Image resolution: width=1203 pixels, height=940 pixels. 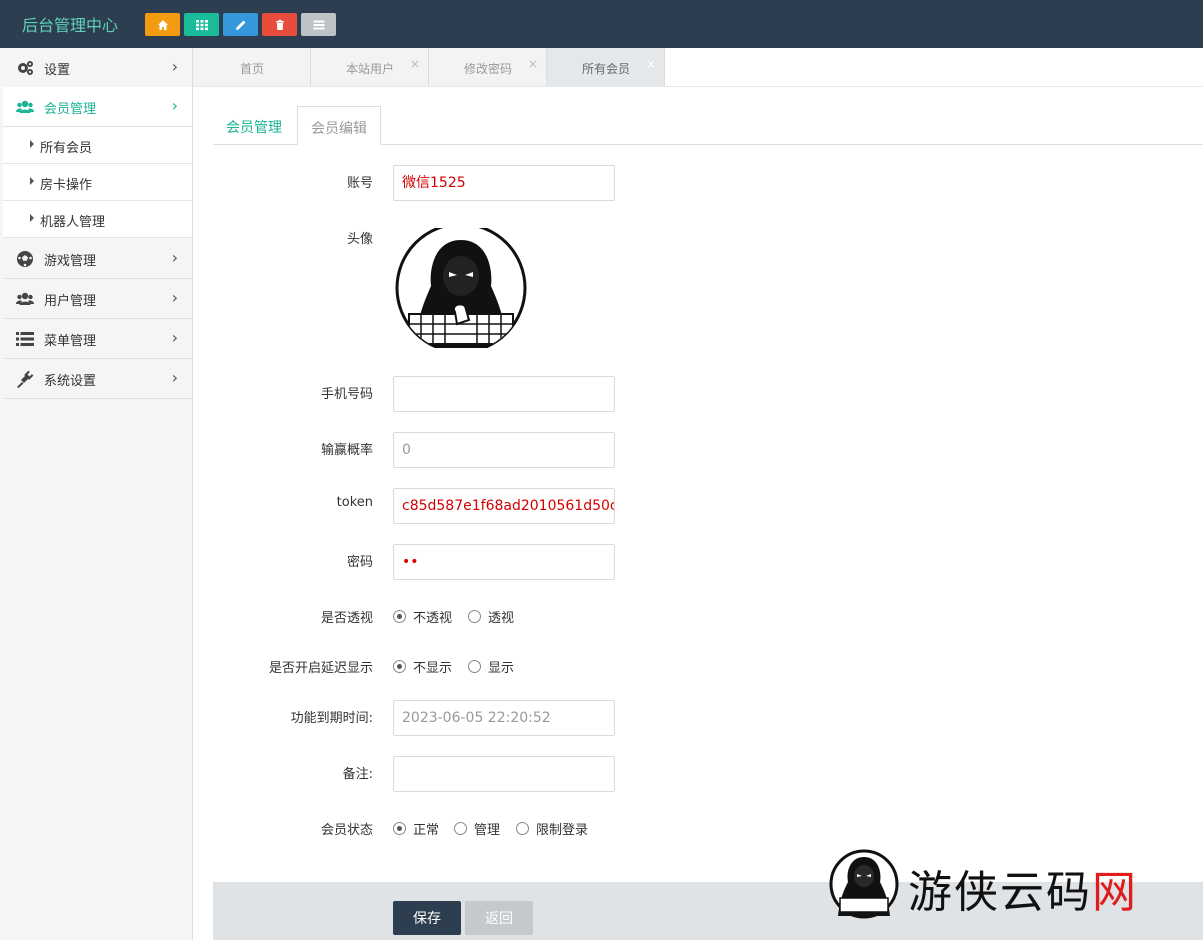 I want to click on app-title: 后台管理中心, so click(x=70, y=24).